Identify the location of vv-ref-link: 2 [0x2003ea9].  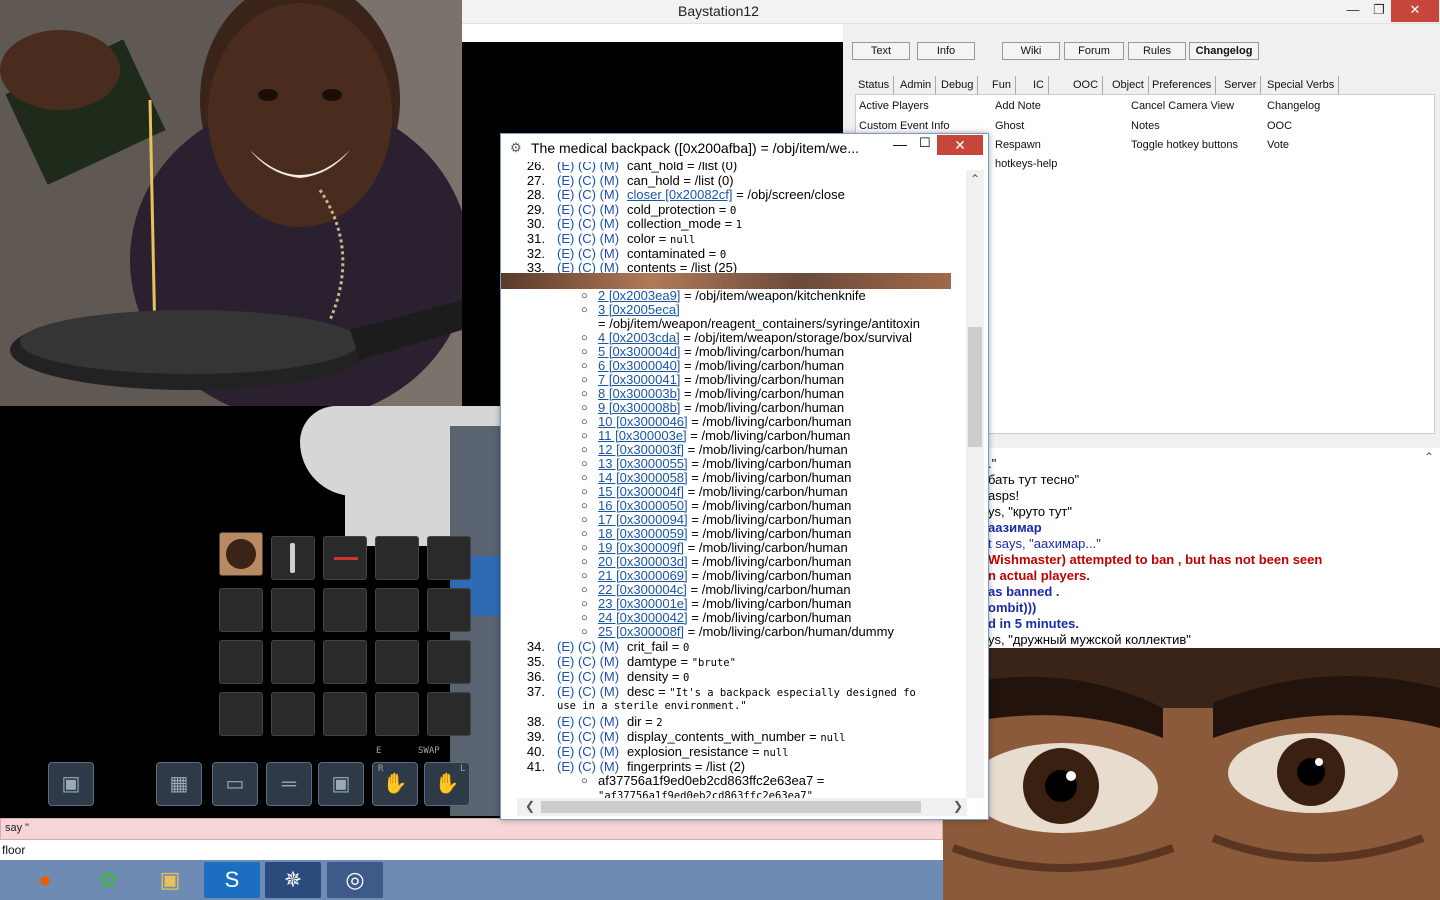
(639, 295).